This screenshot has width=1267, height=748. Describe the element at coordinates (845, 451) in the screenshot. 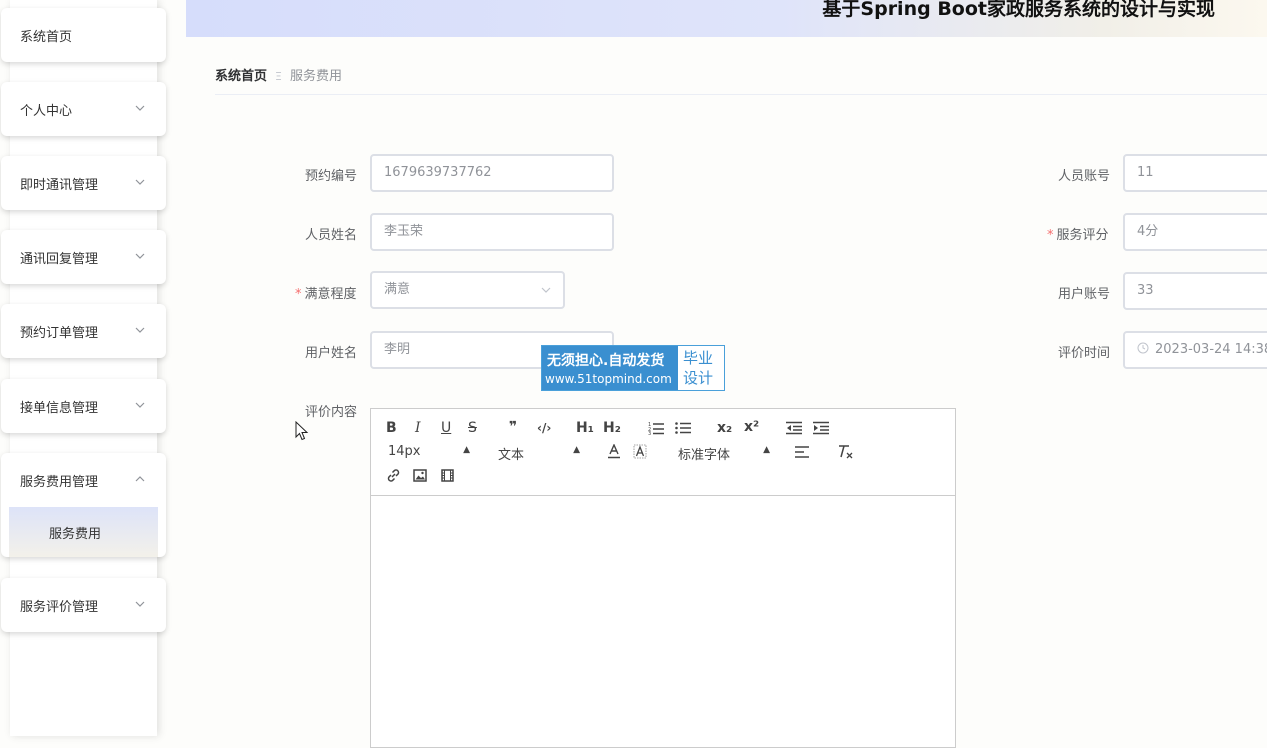

I see `clear-format-icon` at that location.